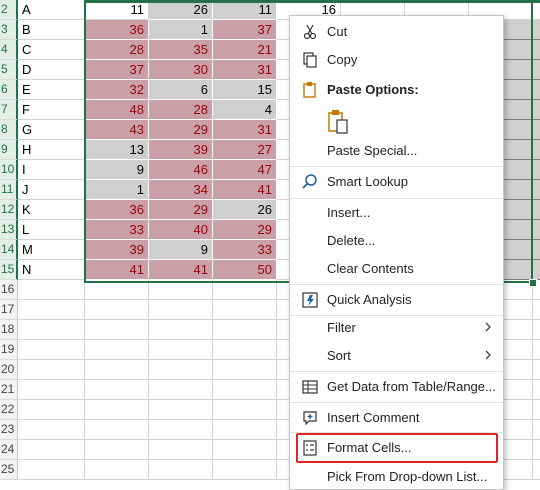 This screenshot has width=540, height=490. I want to click on cell: 4, so click(245, 110).